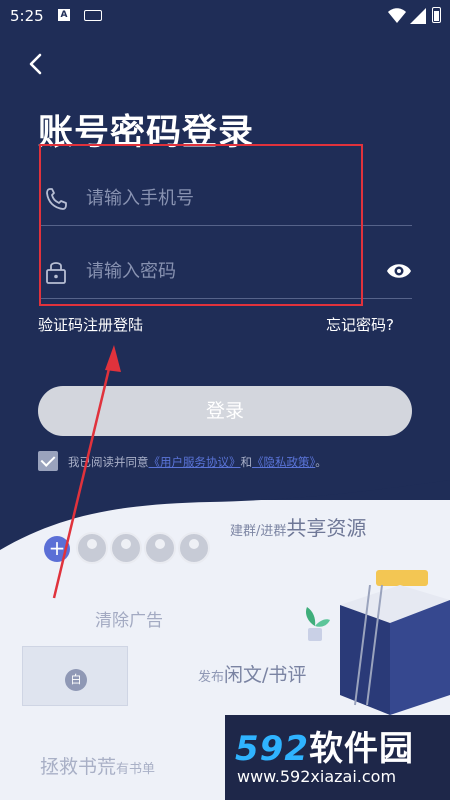 The height and width of the screenshot is (800, 450). What do you see at coordinates (317, 624) in the screenshot?
I see `plant-icon` at bounding box center [317, 624].